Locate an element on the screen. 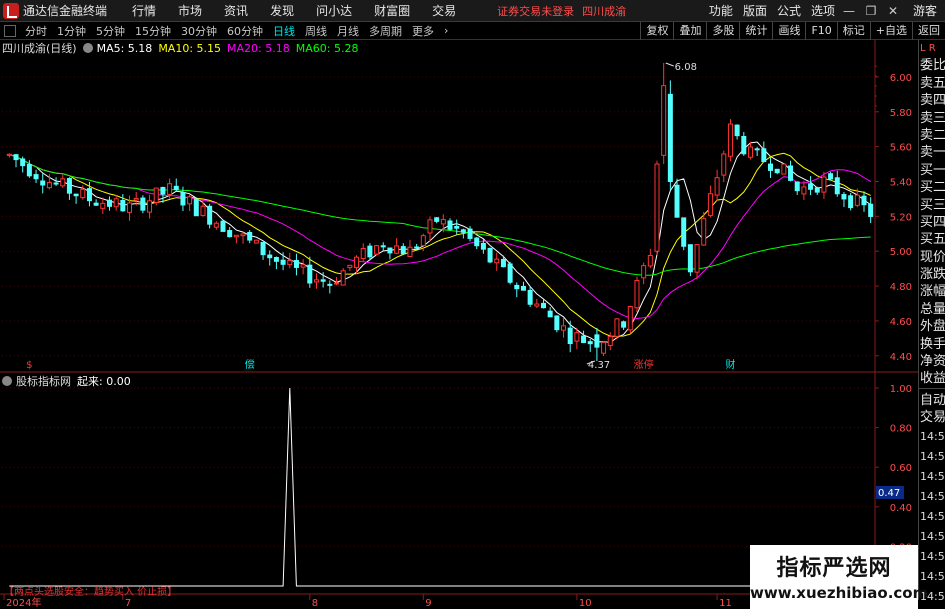  indicator-name: 股标指标网 is located at coordinates (43, 381).